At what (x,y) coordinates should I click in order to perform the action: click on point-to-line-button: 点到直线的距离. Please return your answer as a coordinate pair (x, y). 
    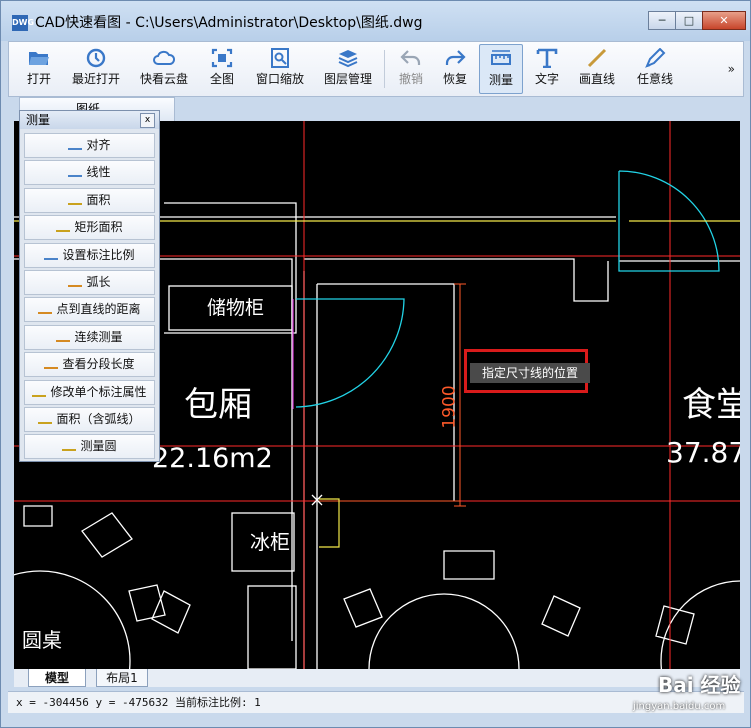
    Looking at the image, I should click on (89, 310).